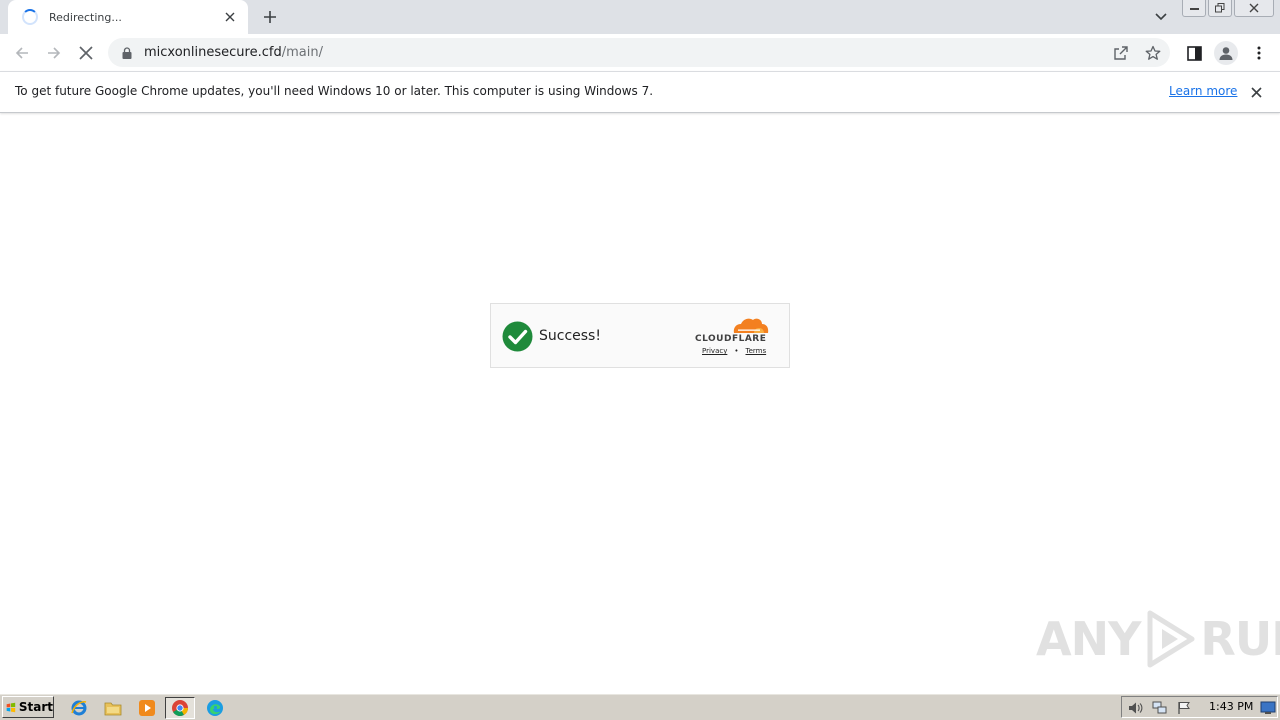 The width and height of the screenshot is (1280, 720). I want to click on minimize-button, so click(1194, 8).